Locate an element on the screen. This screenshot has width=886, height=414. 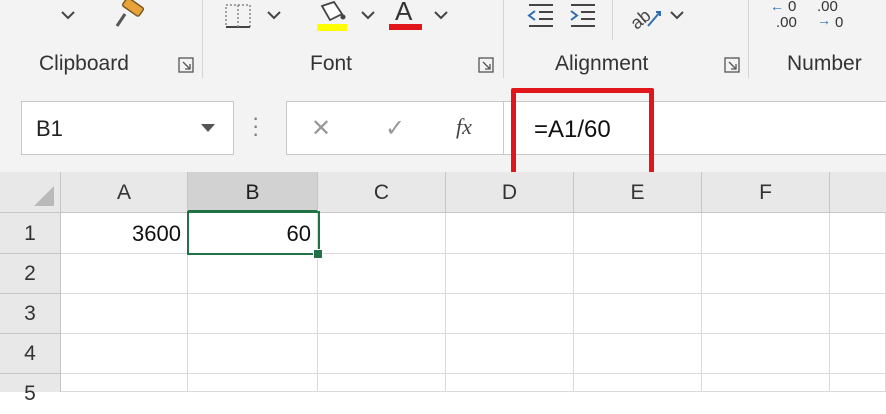
decrease-decimal-small-zero: 0 is located at coordinates (839, 22).